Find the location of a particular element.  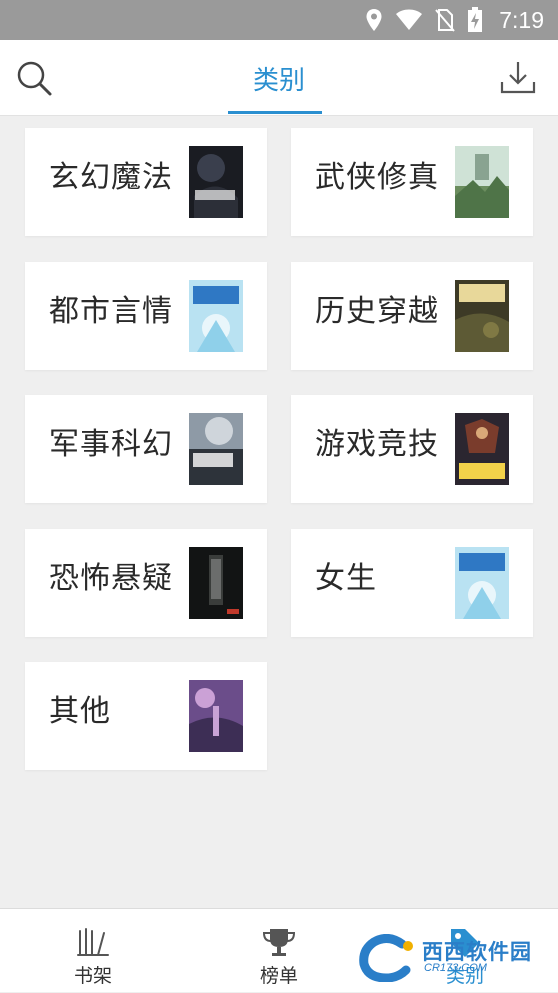

nav-rankings: 榜单 is located at coordinates (279, 951).